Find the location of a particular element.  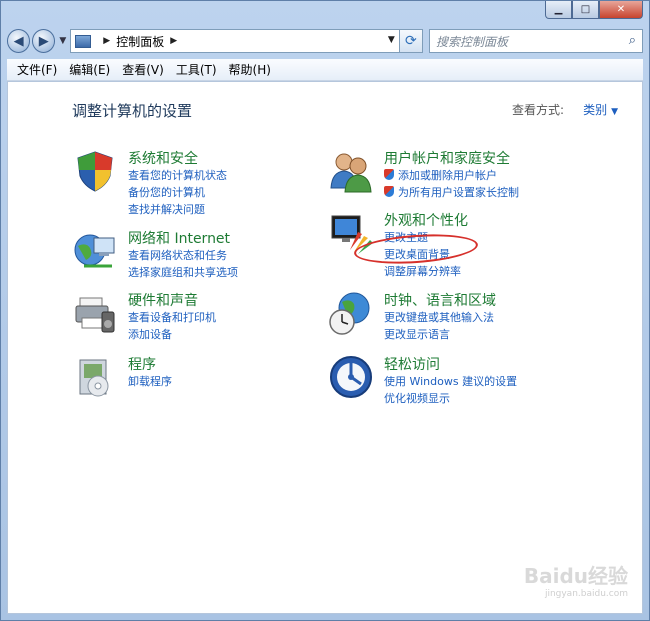

category-title: 时钟、语言和区域 is located at coordinates (440, 300).